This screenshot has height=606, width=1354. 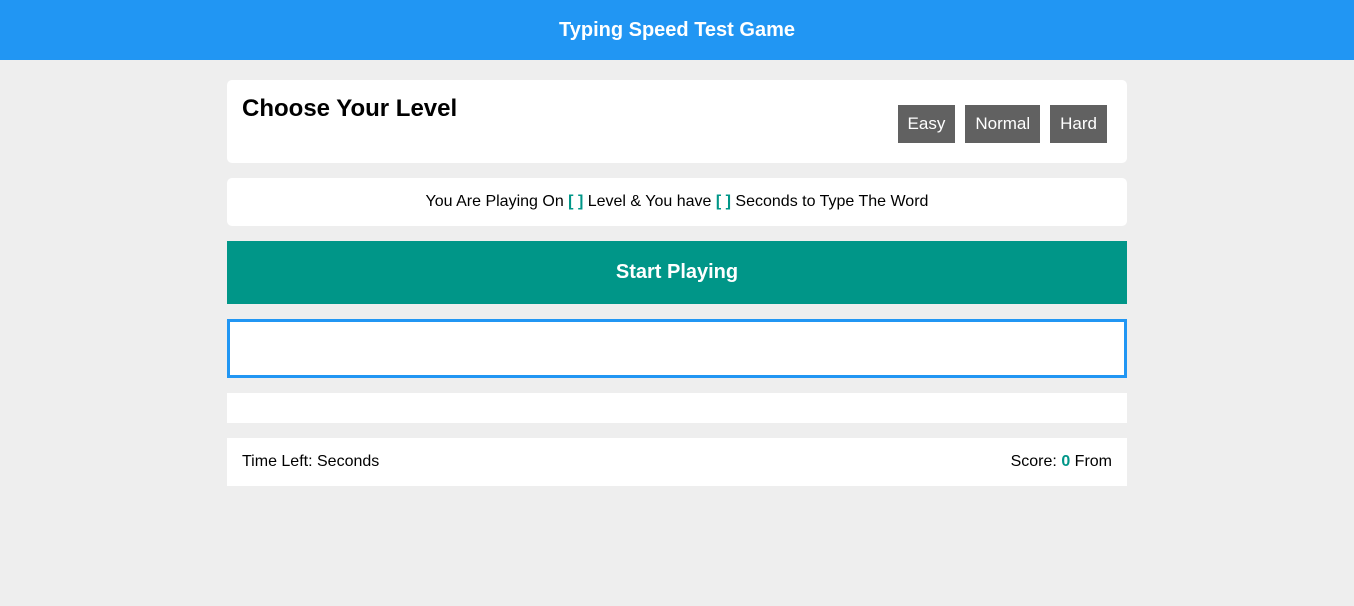 I want to click on level-hard-button: Hard, so click(x=1078, y=124).